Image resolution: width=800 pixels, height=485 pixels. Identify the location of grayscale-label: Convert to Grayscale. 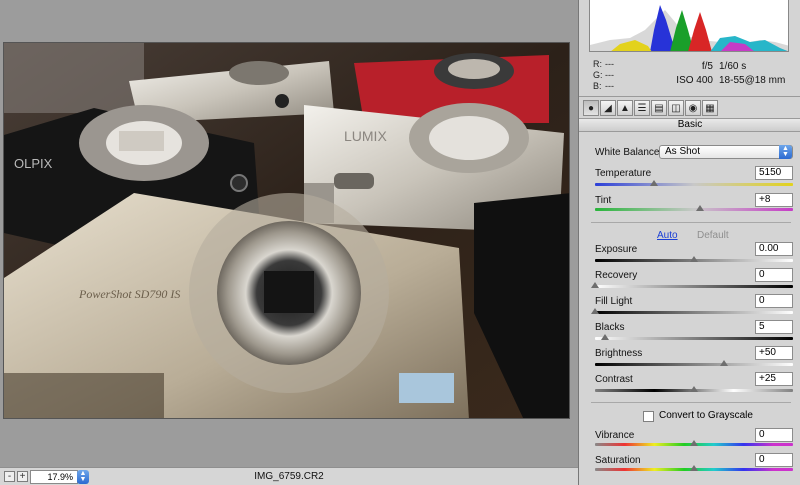
(706, 415).